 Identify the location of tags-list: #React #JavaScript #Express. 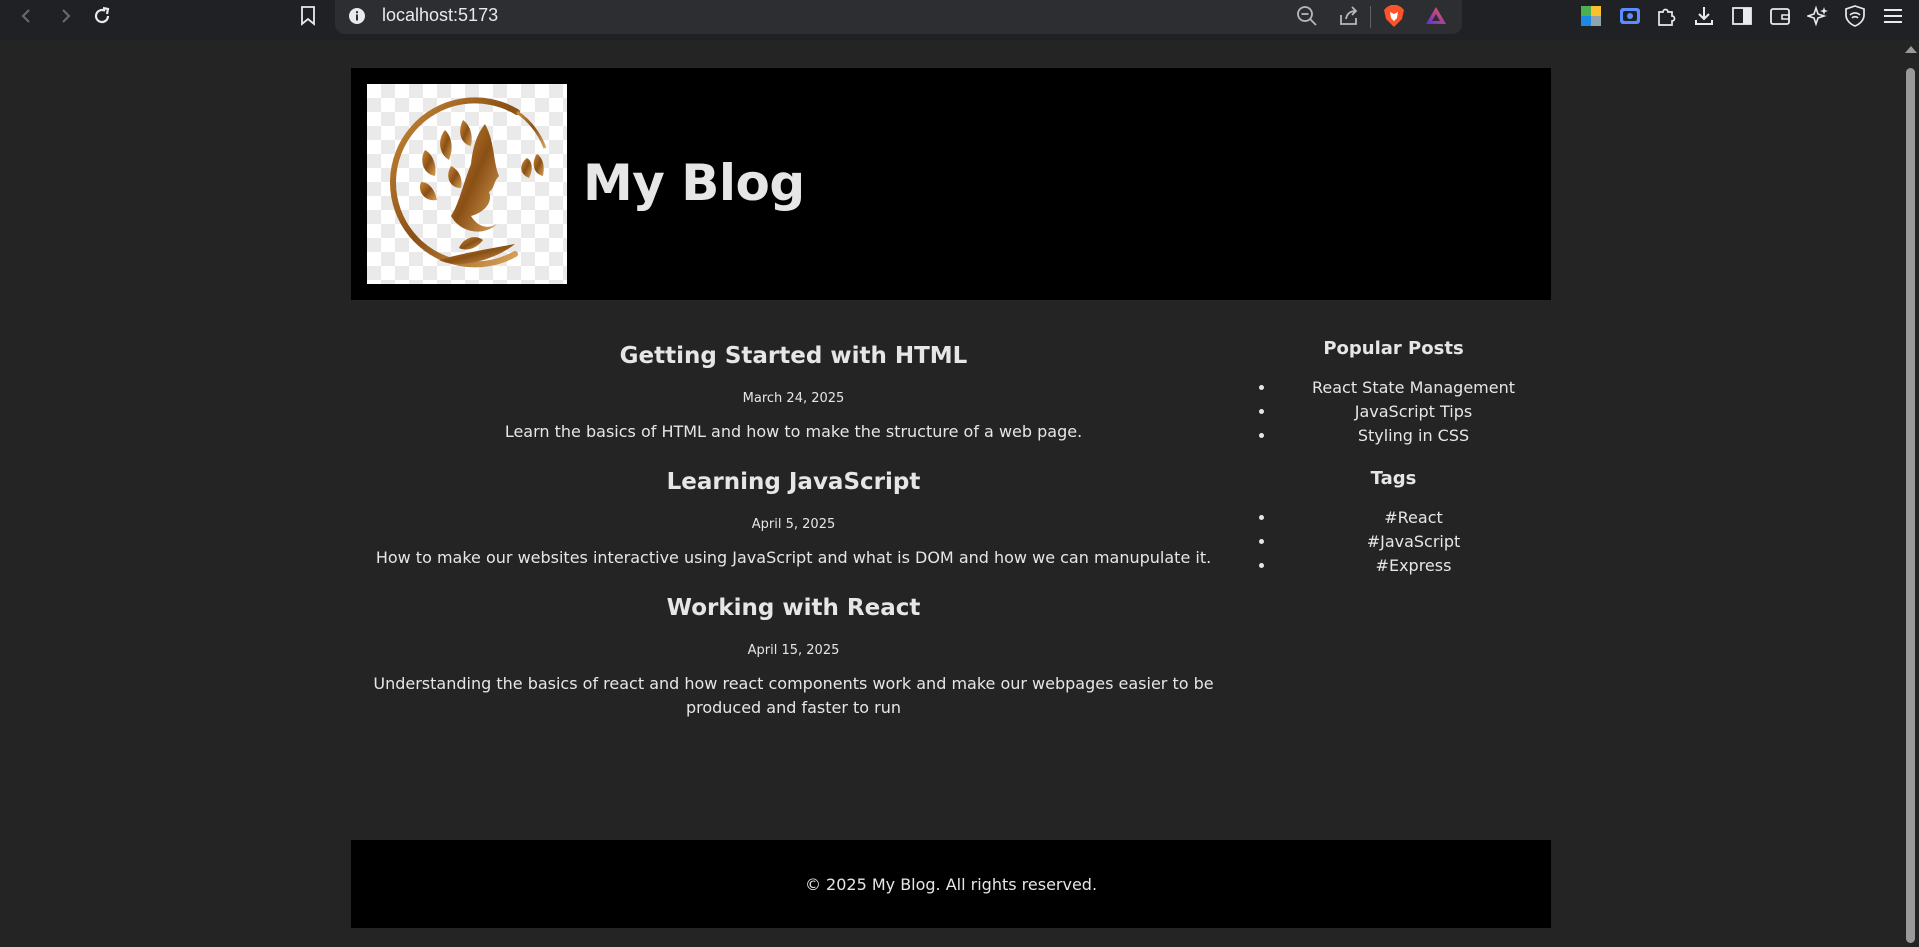
(1393, 542).